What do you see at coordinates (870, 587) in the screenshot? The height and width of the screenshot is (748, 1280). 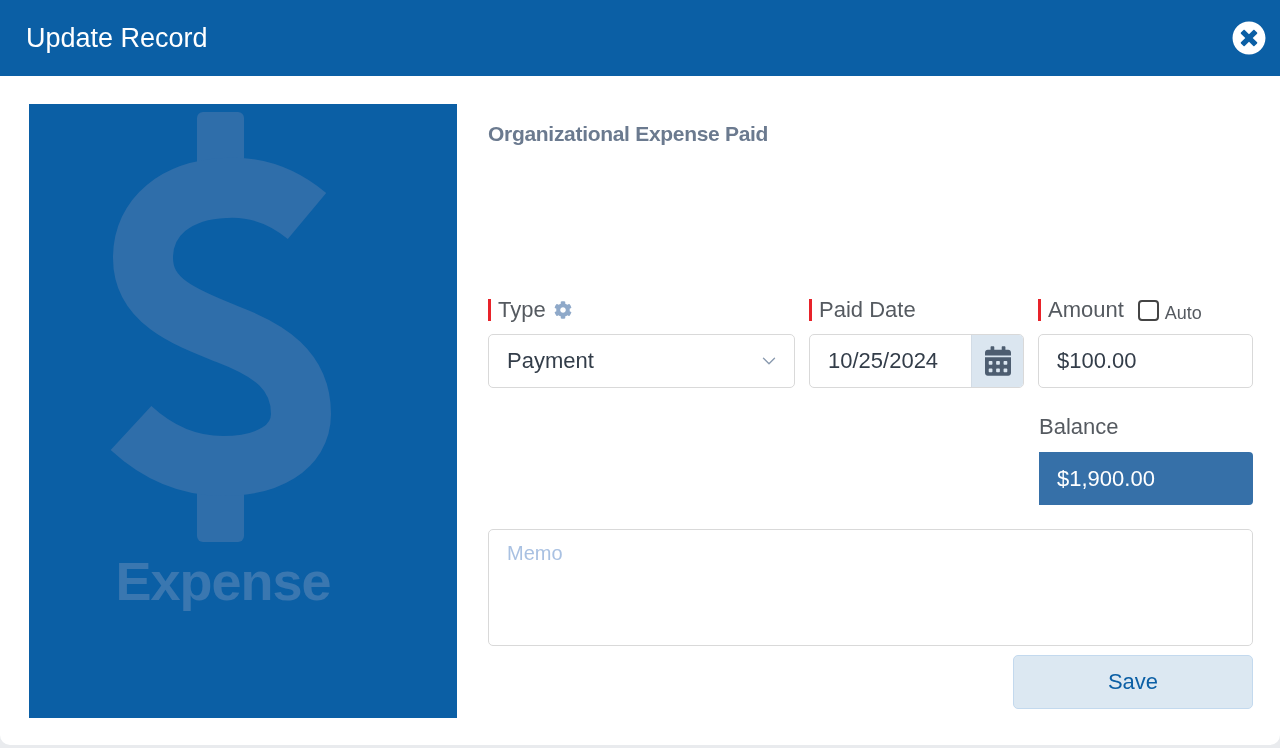 I see `memo-field: Memo` at bounding box center [870, 587].